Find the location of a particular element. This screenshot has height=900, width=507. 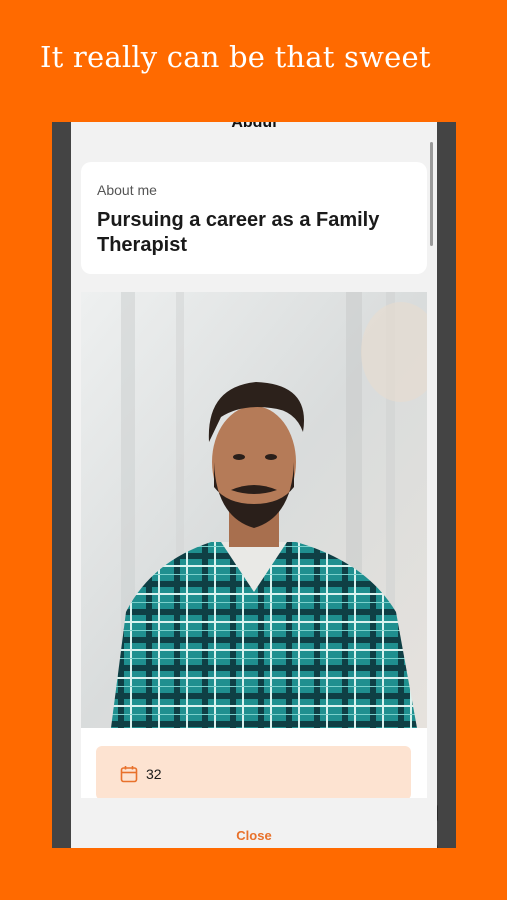

sheet-footer: Close is located at coordinates (254, 823).